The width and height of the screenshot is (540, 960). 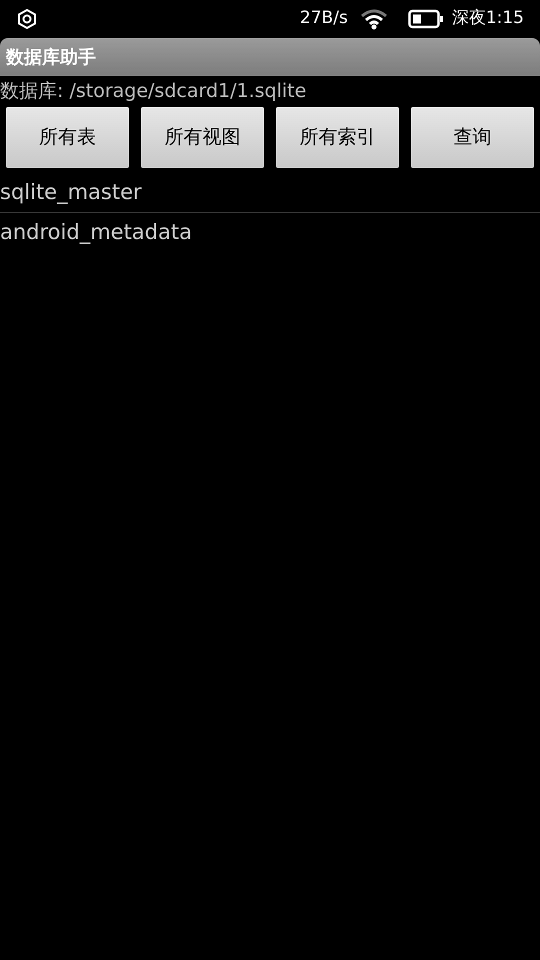 What do you see at coordinates (154, 91) in the screenshot?
I see `database-path: 数据库: /storage/sdcard1/1.sqlite` at bounding box center [154, 91].